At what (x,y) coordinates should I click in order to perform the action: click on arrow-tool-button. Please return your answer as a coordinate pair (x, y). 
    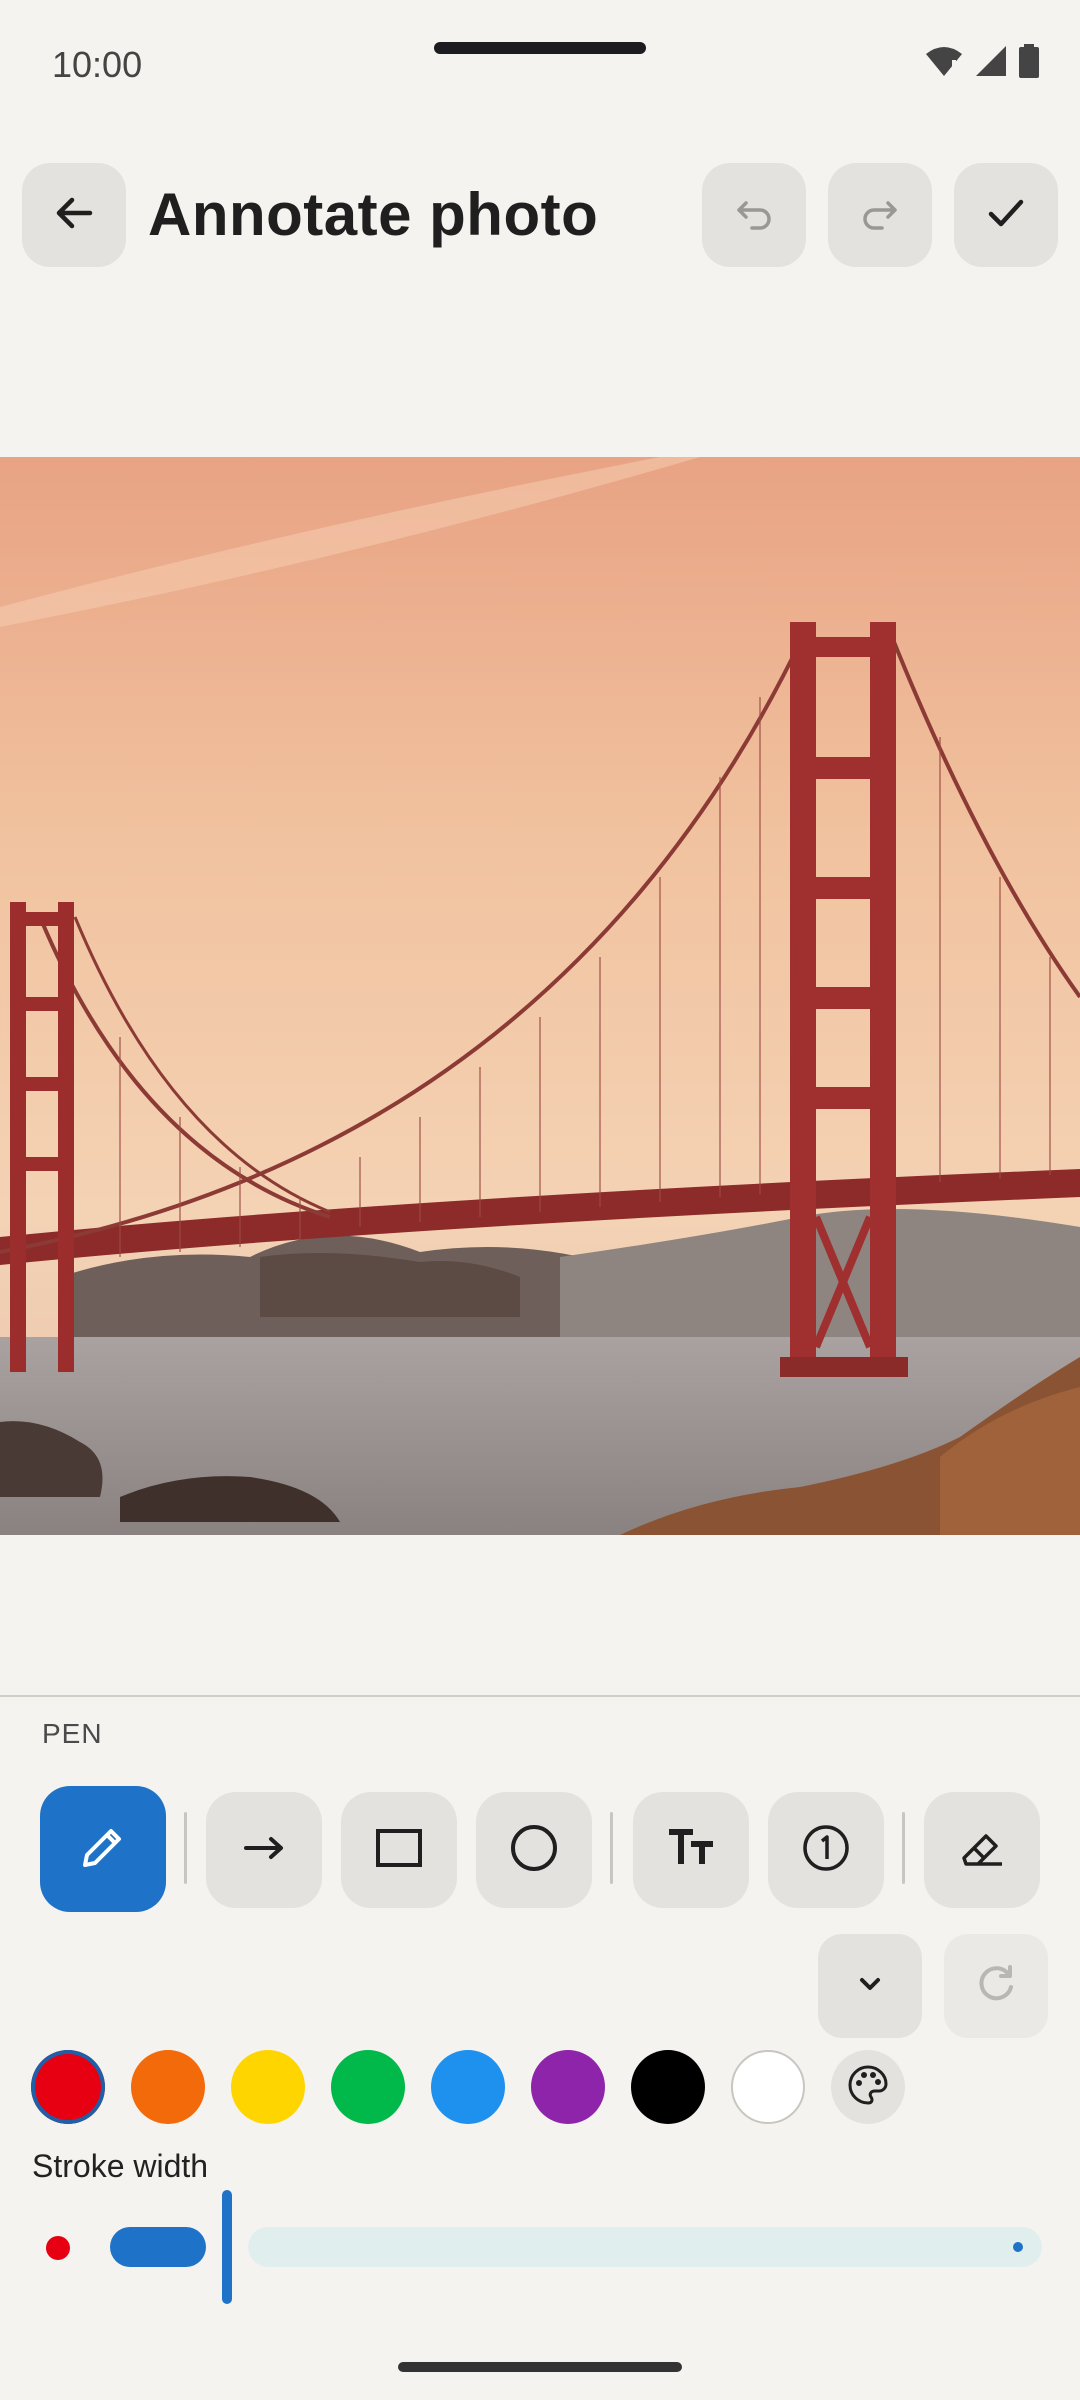
    Looking at the image, I should click on (264, 1850).